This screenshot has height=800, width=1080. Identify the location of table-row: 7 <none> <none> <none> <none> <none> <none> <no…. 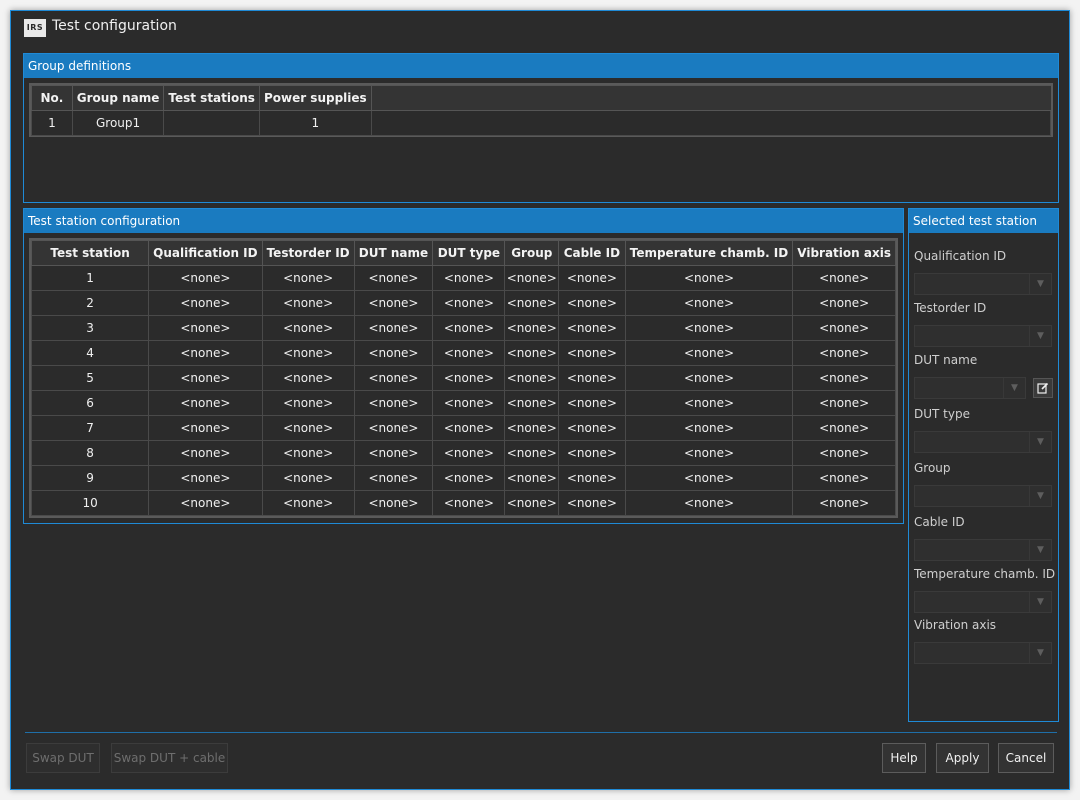
(463, 428).